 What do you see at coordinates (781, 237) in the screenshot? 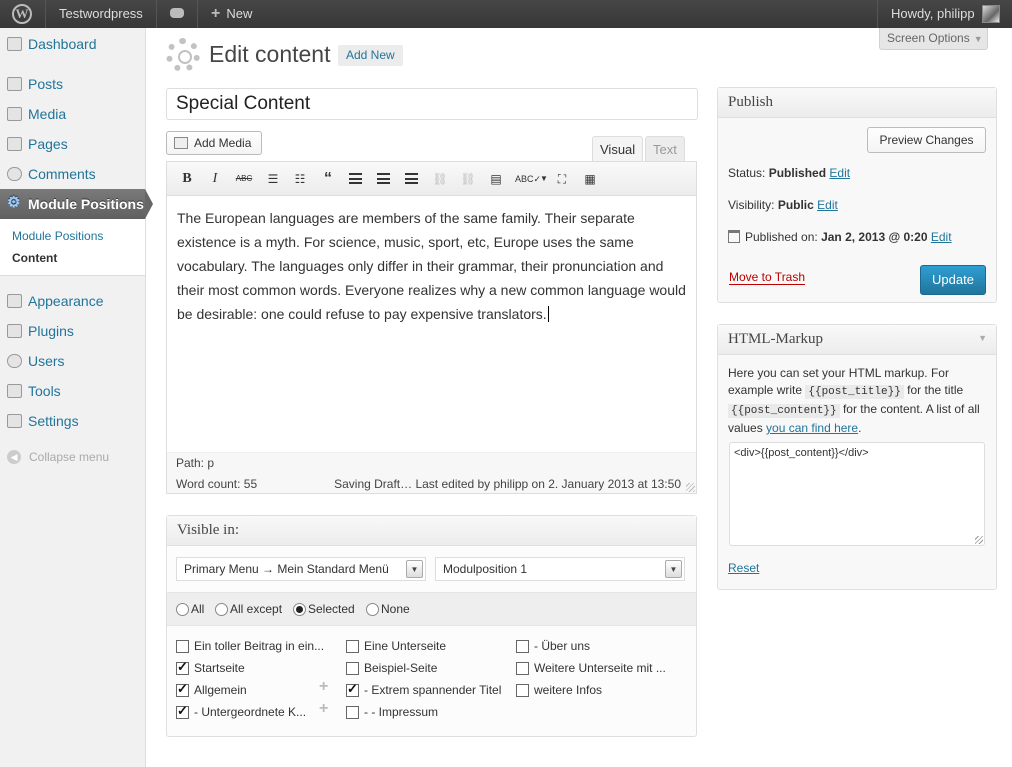
I see `published-label: Published on:` at bounding box center [781, 237].